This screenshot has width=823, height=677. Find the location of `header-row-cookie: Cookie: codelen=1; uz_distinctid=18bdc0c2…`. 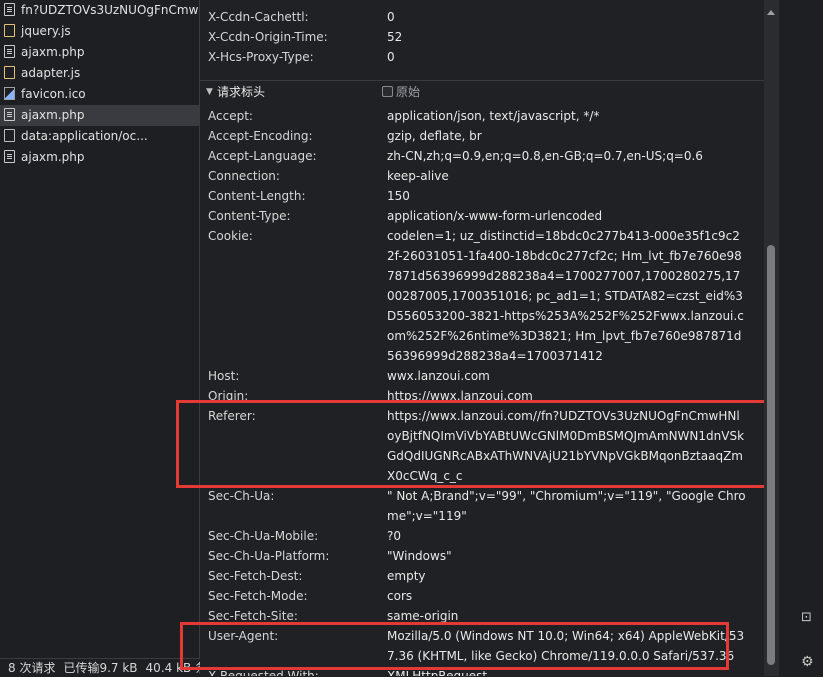

header-row-cookie: Cookie: codelen=1; uz_distinctid=18bdc0c2… is located at coordinates (476, 296).